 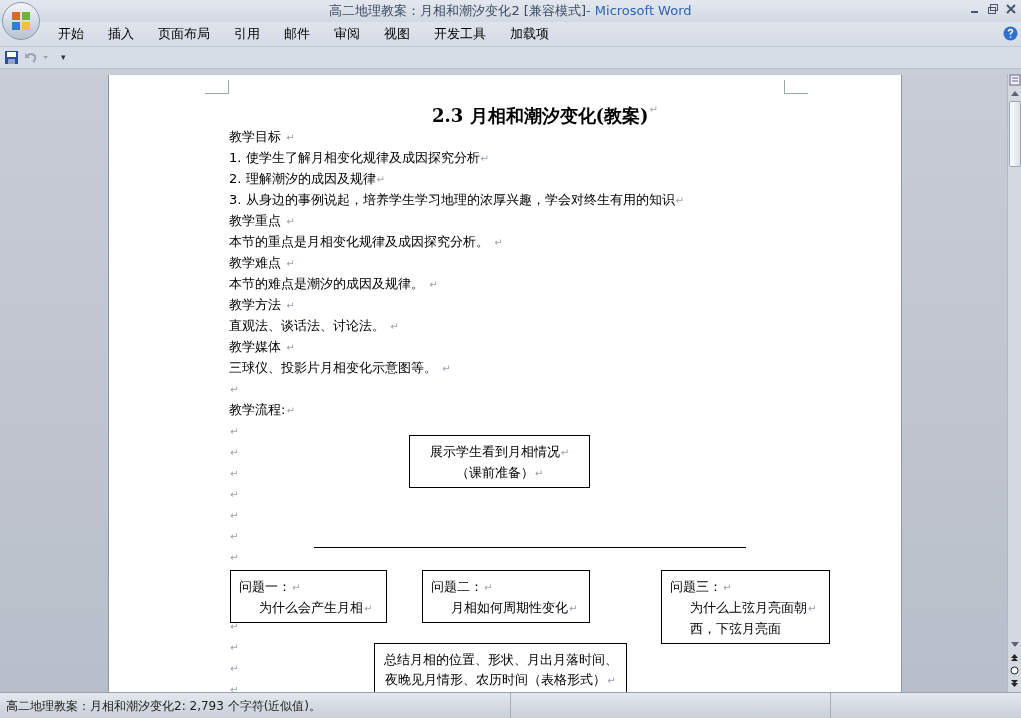 What do you see at coordinates (397, 34) in the screenshot?
I see `ribbon-tab: 视图` at bounding box center [397, 34].